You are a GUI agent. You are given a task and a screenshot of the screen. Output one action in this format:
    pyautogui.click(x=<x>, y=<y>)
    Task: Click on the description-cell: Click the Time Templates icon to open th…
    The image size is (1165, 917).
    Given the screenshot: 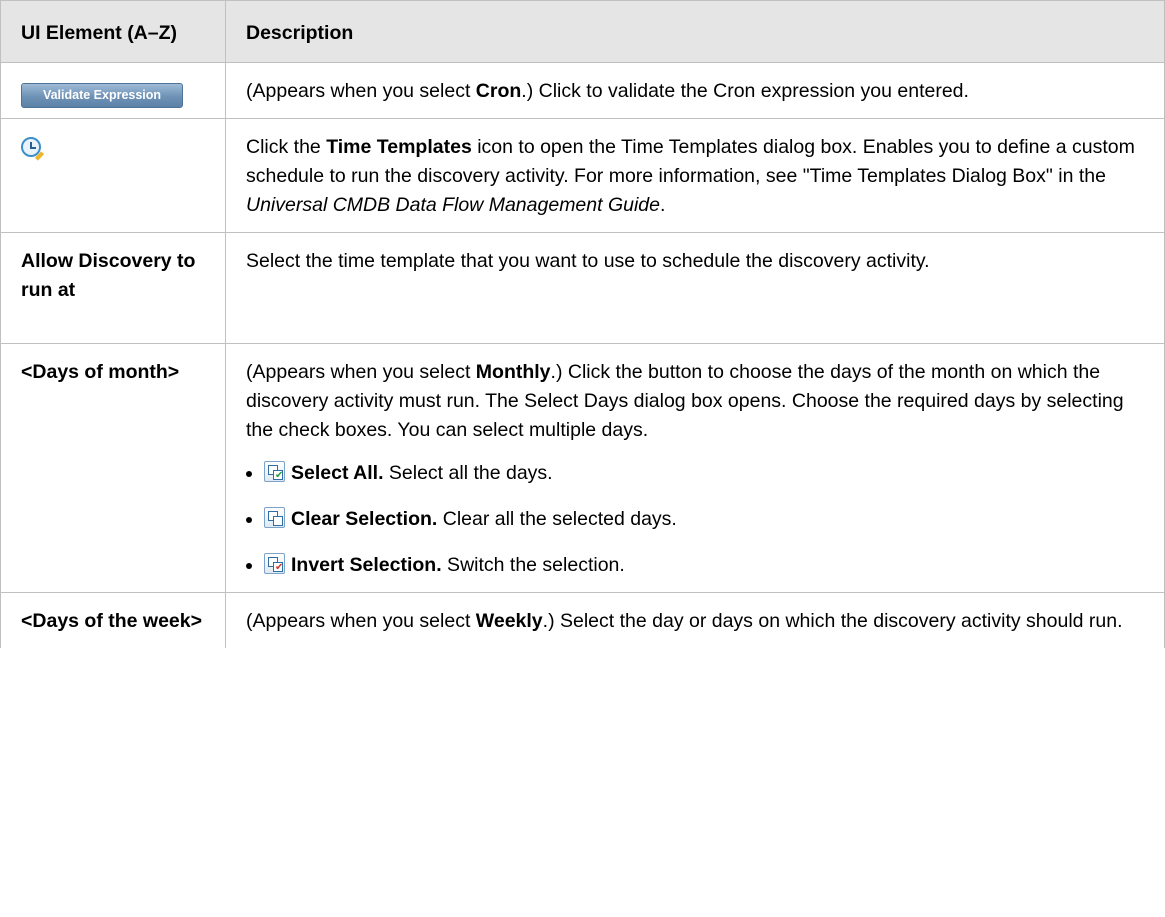 What is the action you would take?
    pyautogui.click(x=695, y=175)
    